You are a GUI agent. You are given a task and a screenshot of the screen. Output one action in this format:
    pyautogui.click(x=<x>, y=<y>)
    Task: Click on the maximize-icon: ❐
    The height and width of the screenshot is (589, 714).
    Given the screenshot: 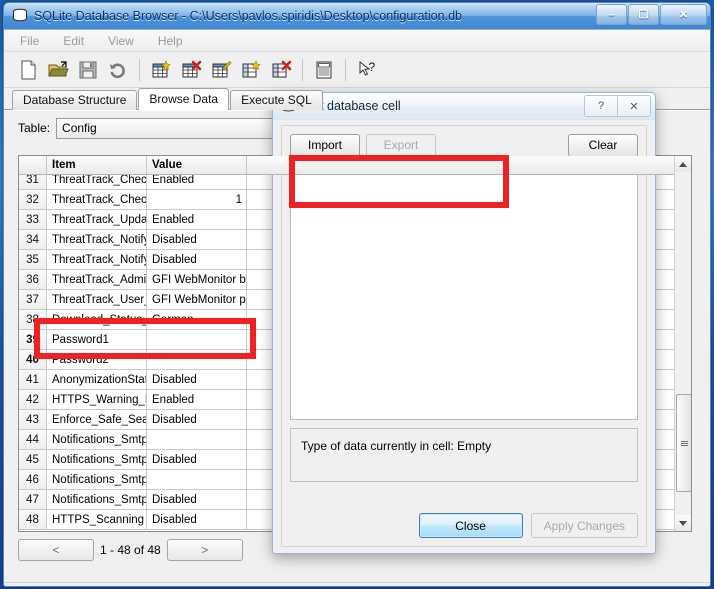 What is the action you would take?
    pyautogui.click(x=643, y=15)
    